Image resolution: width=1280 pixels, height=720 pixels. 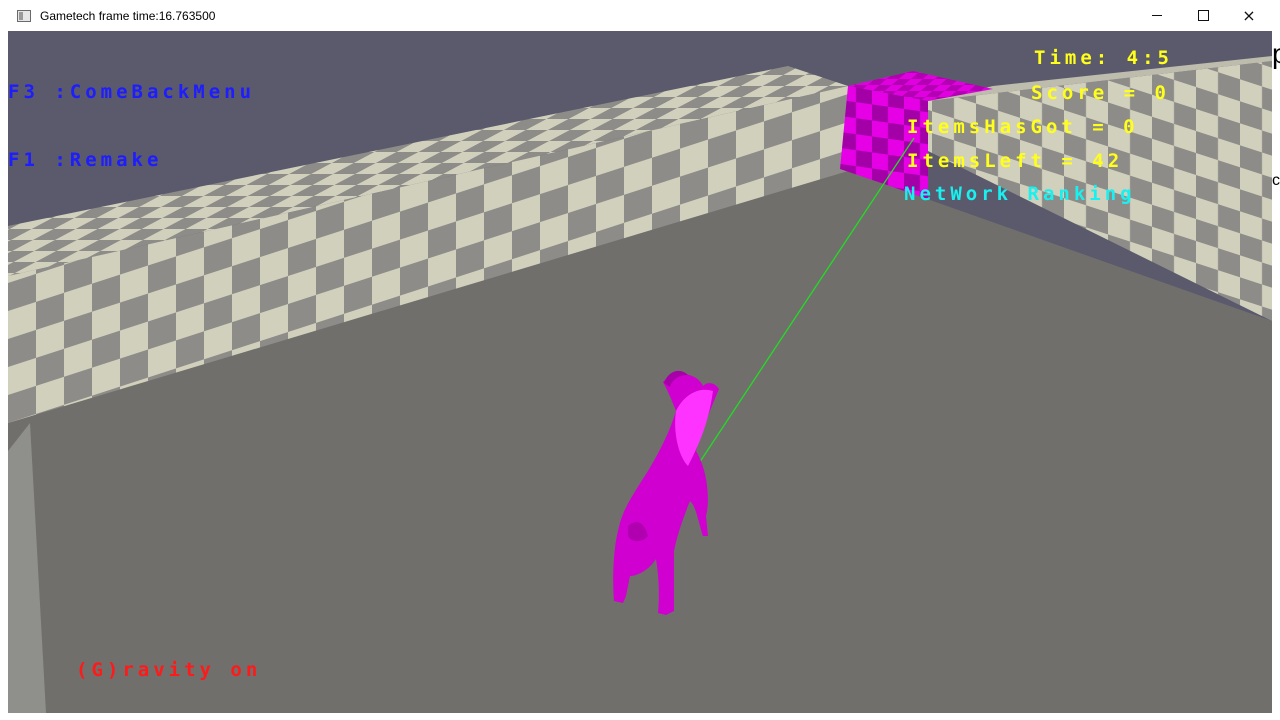 I want to click on window-left-border, so click(x=4, y=372).